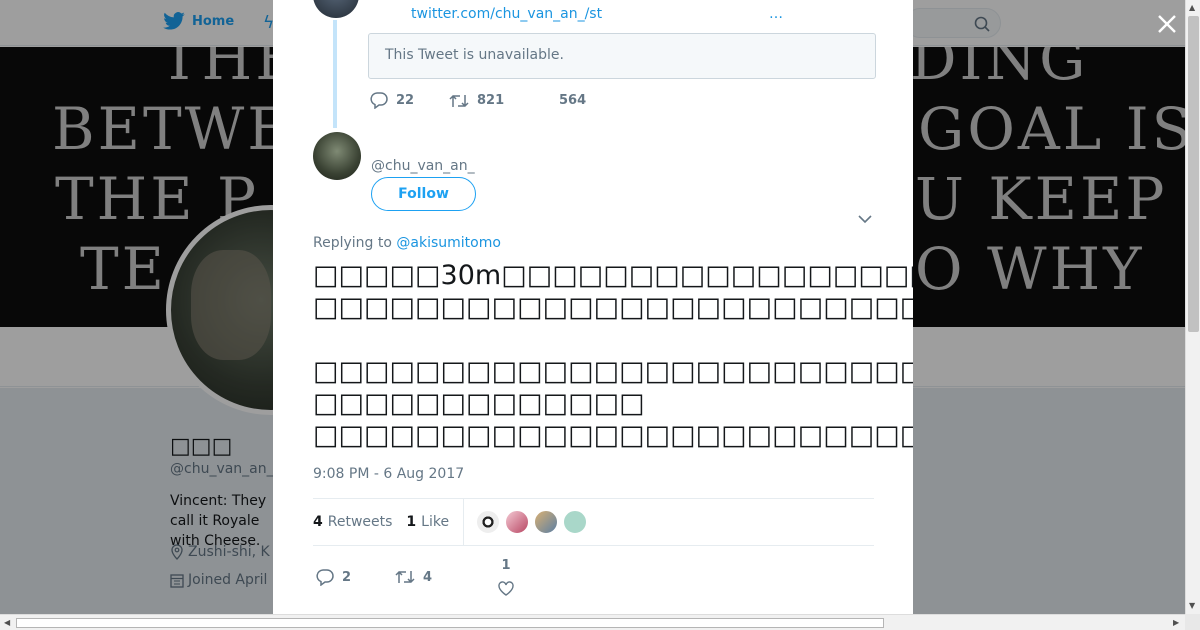 The width and height of the screenshot is (1200, 630). What do you see at coordinates (423, 194) in the screenshot?
I see `follow-button: Follow` at bounding box center [423, 194].